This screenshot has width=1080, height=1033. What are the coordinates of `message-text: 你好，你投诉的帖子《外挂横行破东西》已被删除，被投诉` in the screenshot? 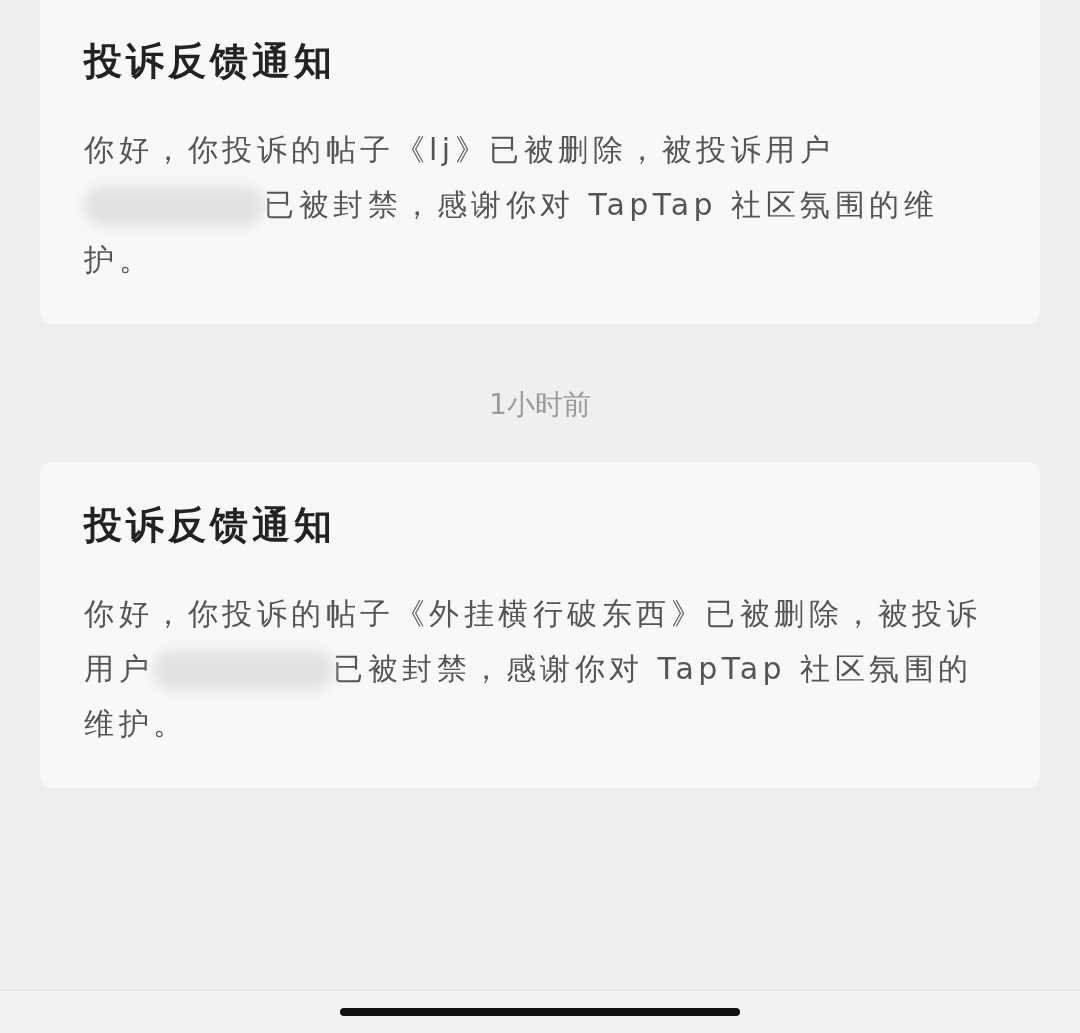 It's located at (532, 614).